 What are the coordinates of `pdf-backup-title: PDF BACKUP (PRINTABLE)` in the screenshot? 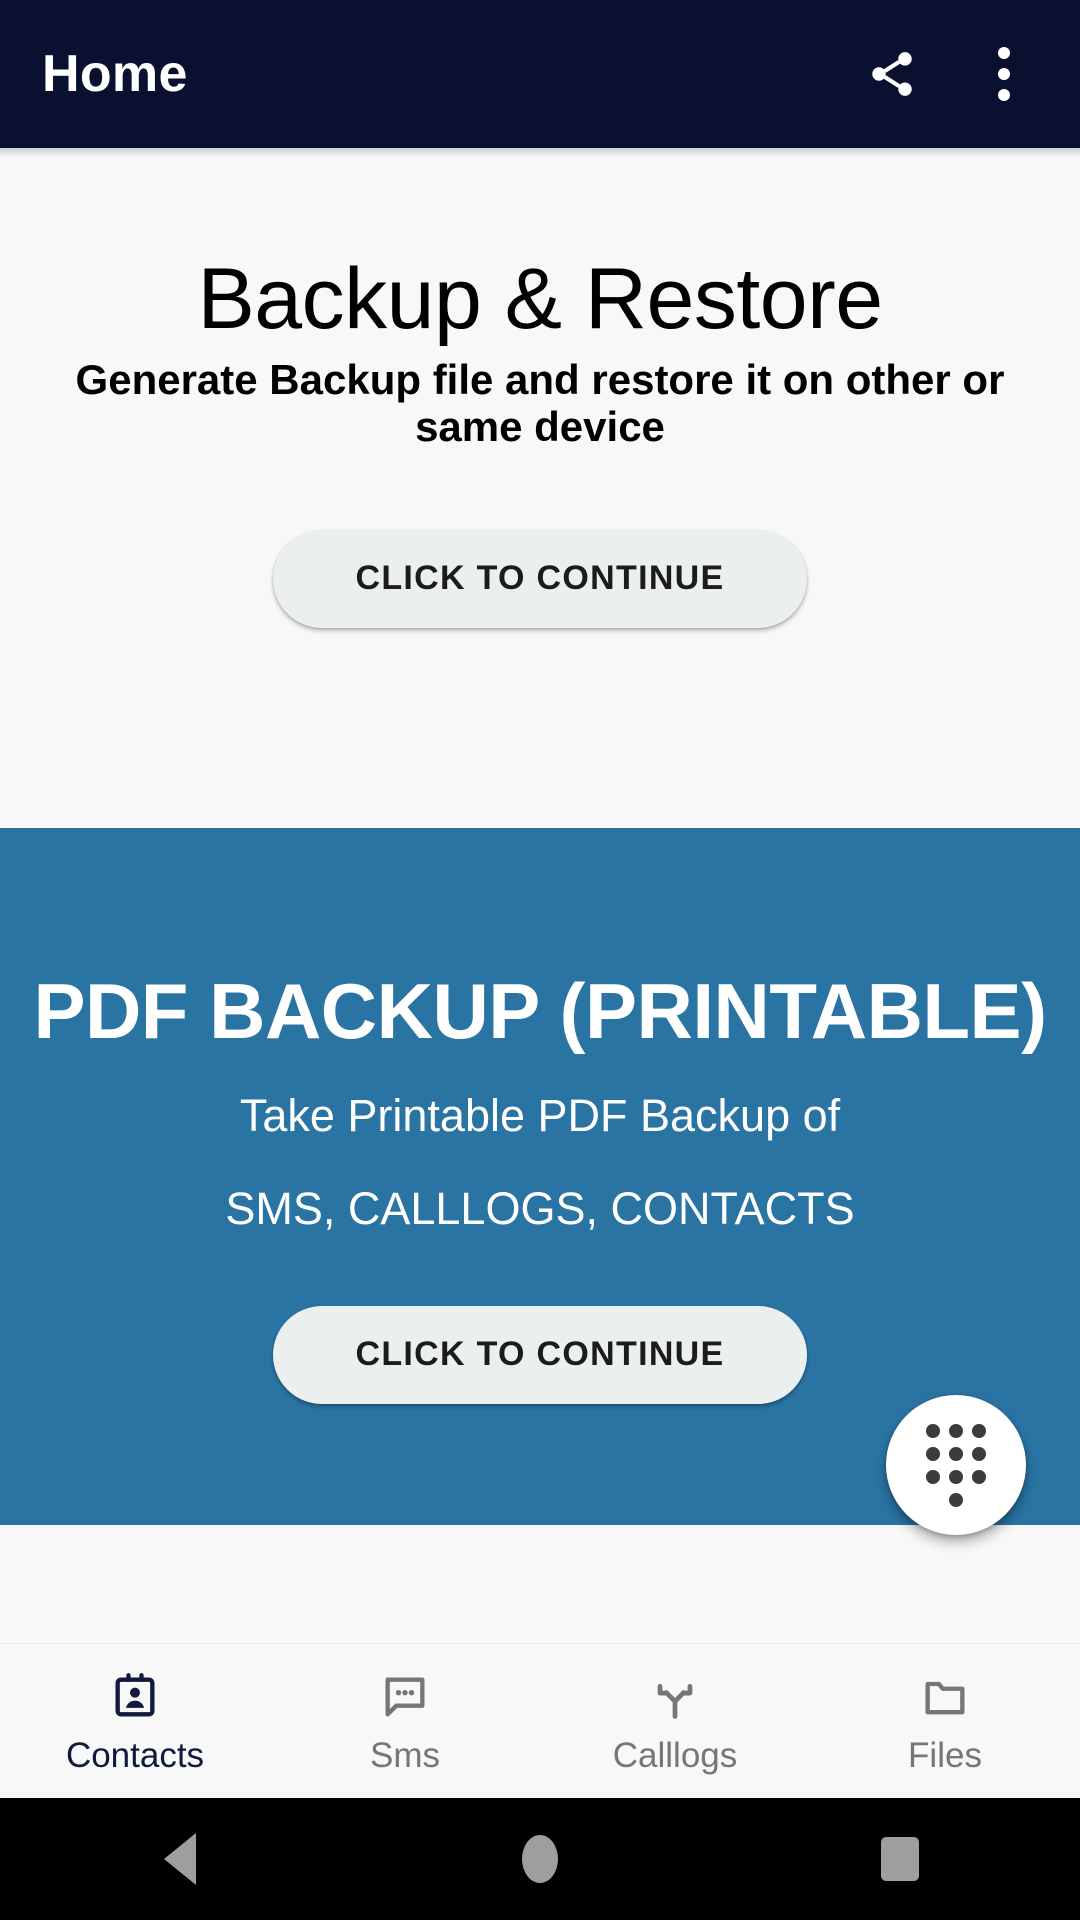 It's located at (540, 1011).